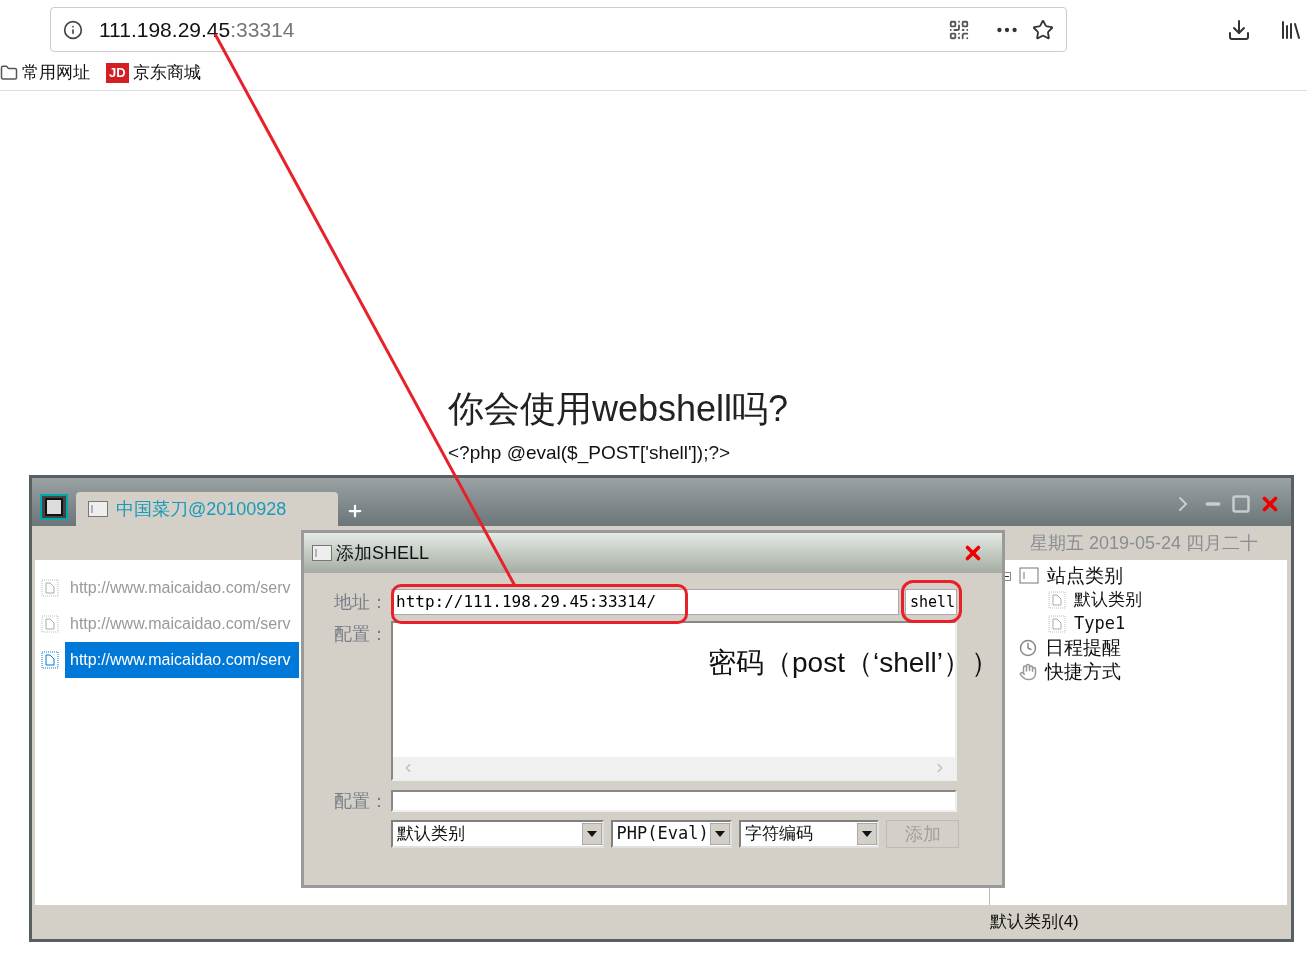 This screenshot has height=962, width=1307. What do you see at coordinates (619, 409) in the screenshot?
I see `page-heading: 你会使用webshell吗?` at bounding box center [619, 409].